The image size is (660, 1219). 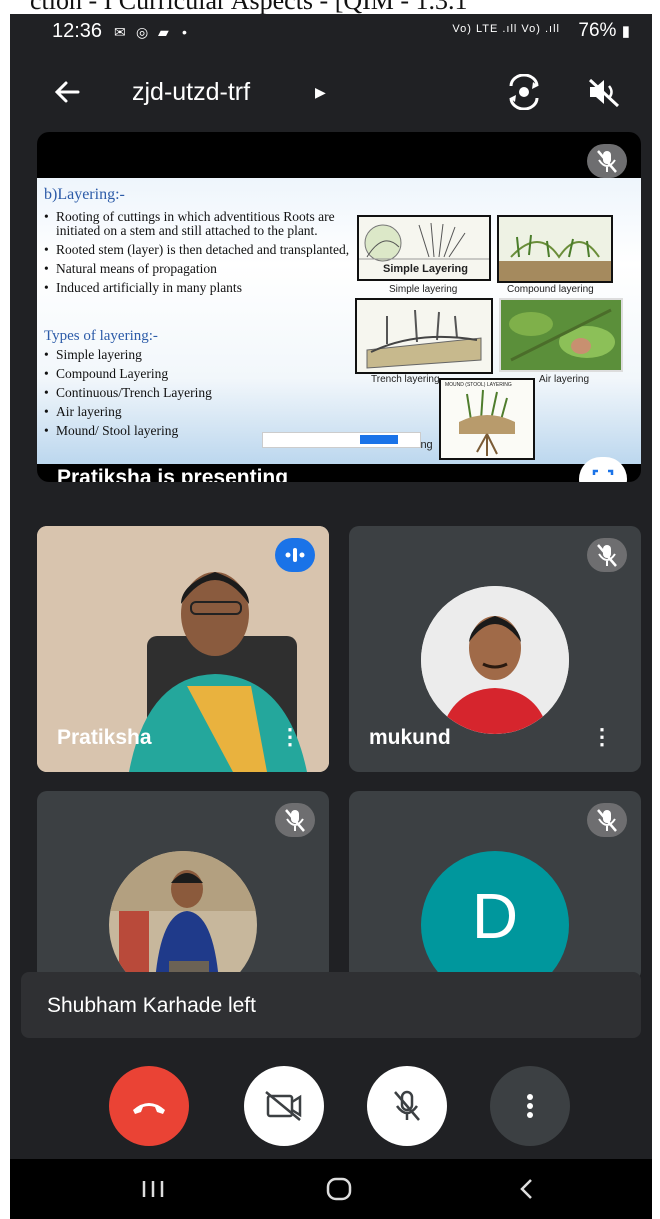 I want to click on android-nav-bar, so click(x=331, y=1189).